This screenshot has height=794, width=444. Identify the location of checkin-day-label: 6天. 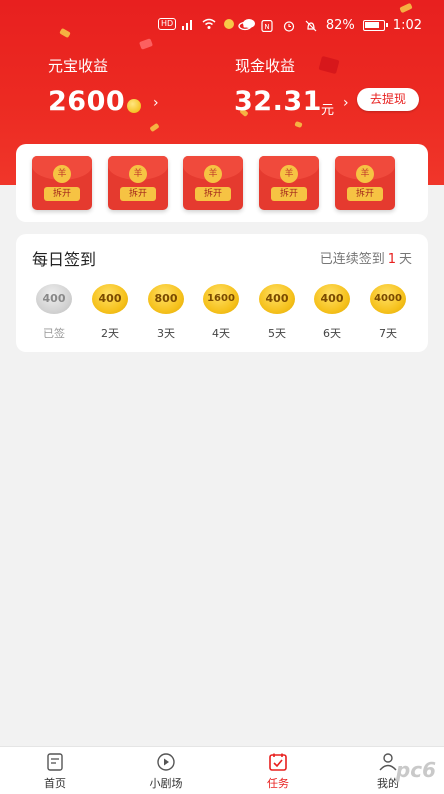
(332, 333).